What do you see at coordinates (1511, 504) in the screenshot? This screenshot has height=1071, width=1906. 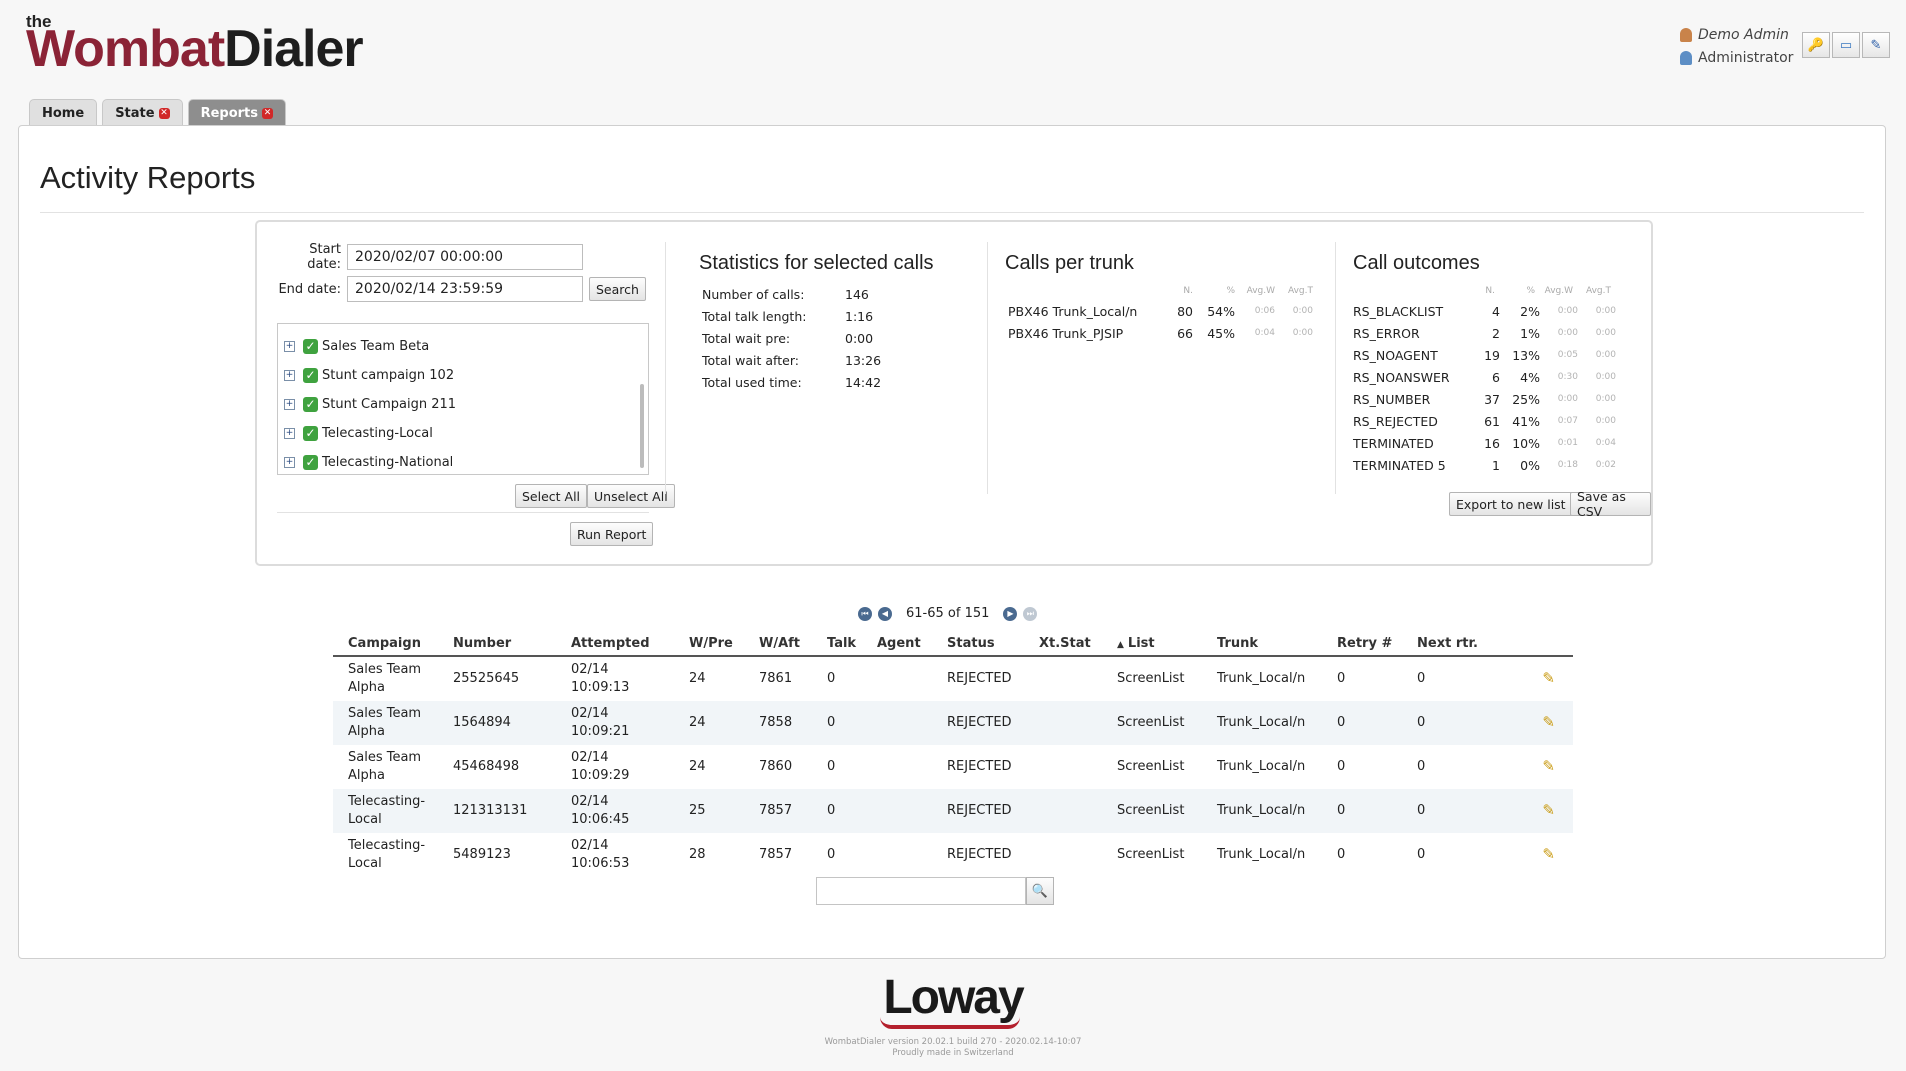 I see `export-list-button: Export to new list` at bounding box center [1511, 504].